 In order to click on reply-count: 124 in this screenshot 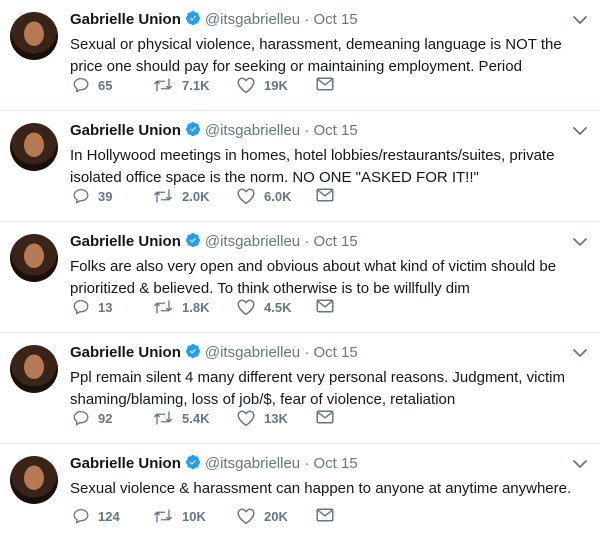, I will do `click(109, 516)`.